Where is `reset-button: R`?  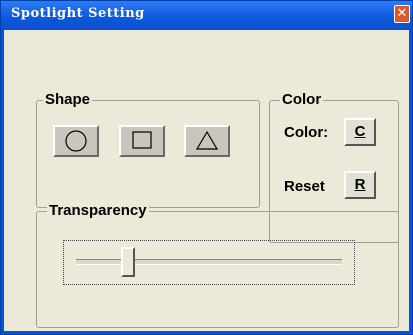
reset-button: R is located at coordinates (360, 185).